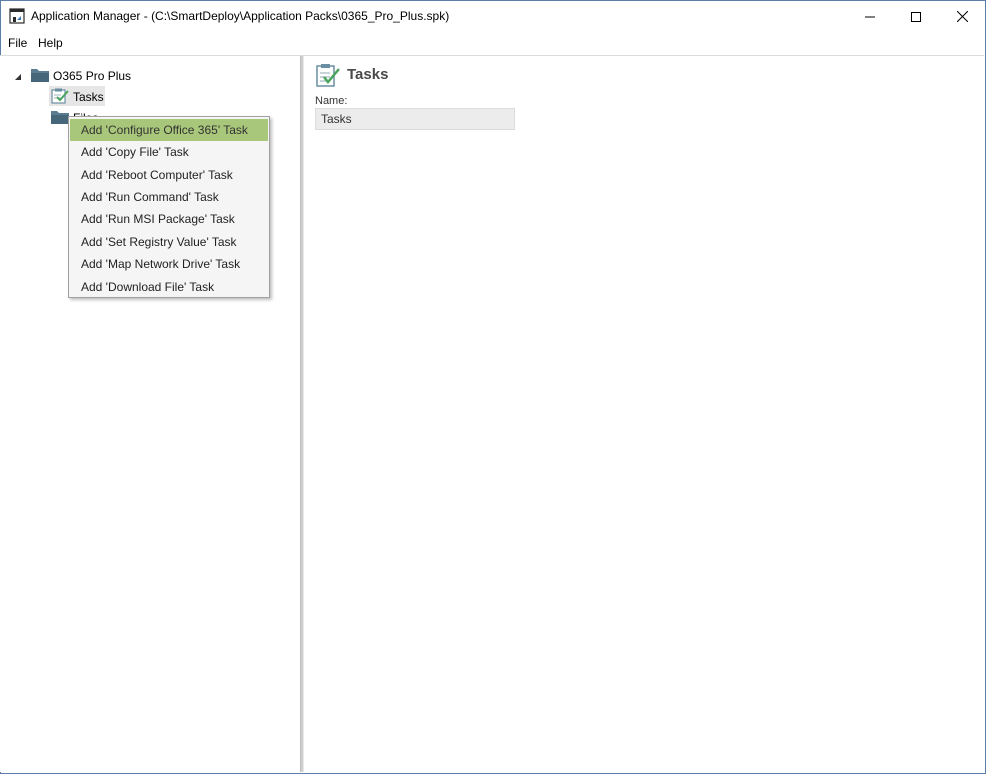 Image resolution: width=986 pixels, height=774 pixels. I want to click on name-field-label: Name:, so click(331, 101).